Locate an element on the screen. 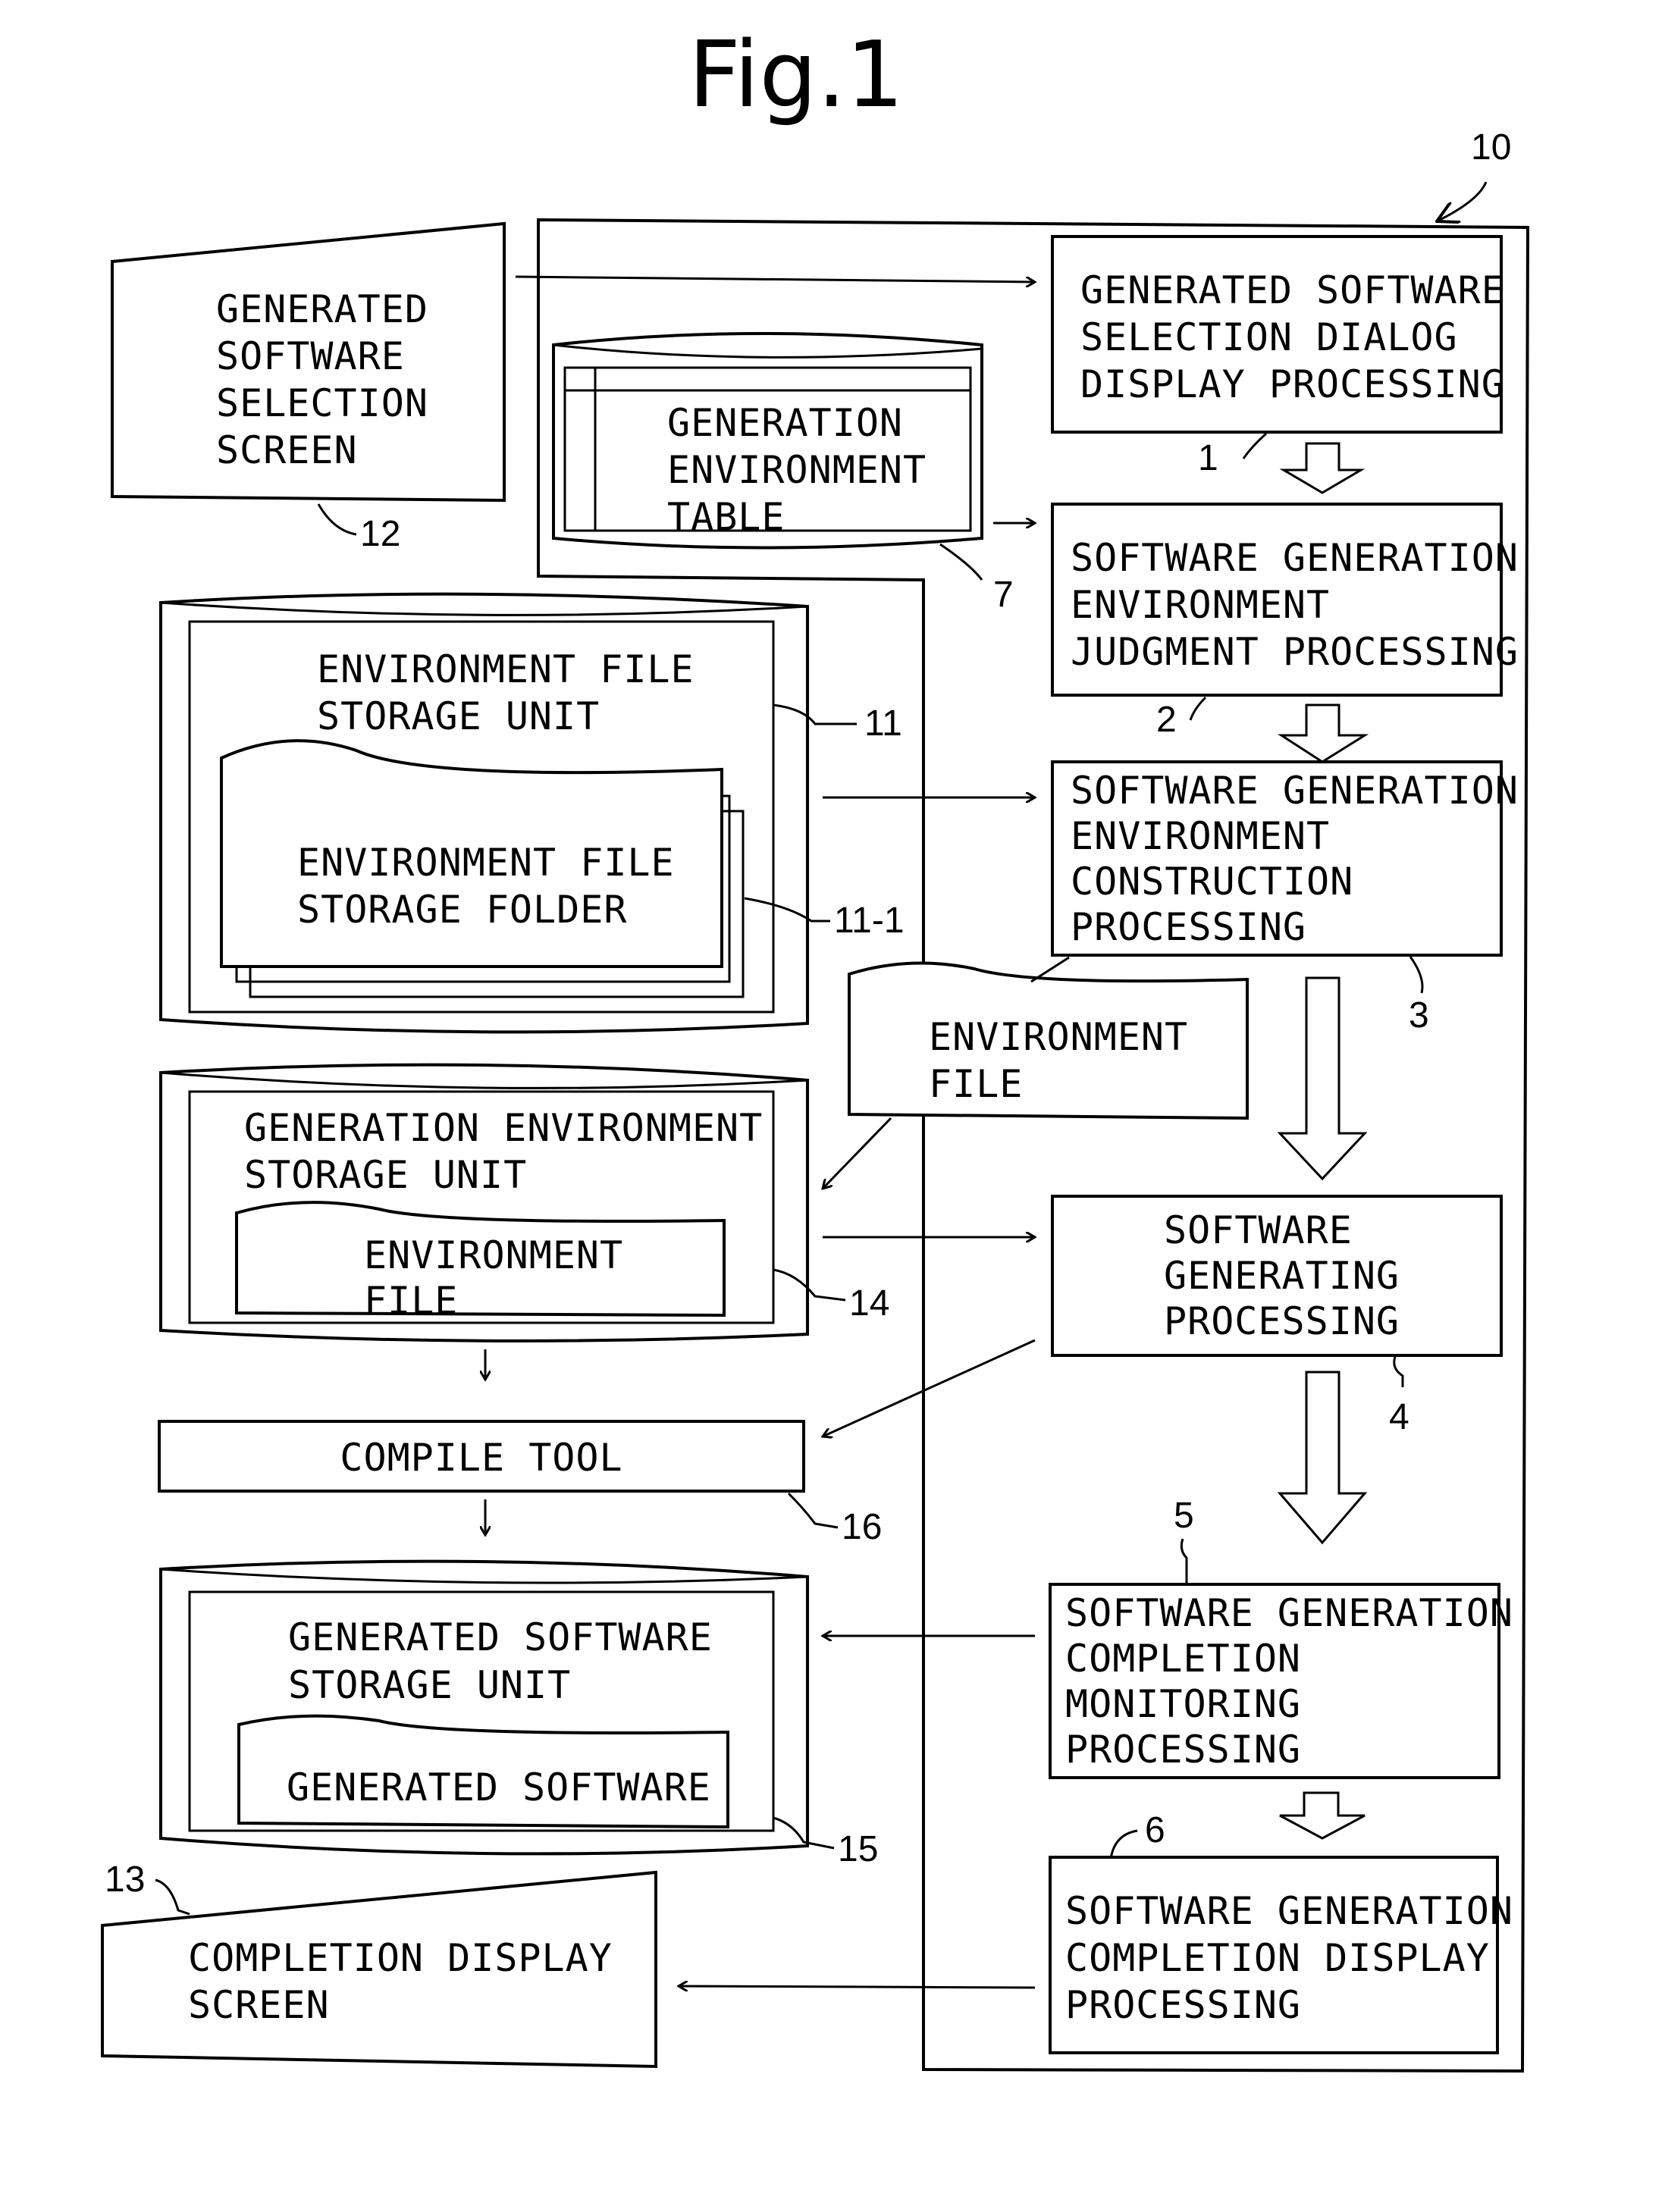 The image size is (1665, 2212). selection-screen-line: SOFTWARE is located at coordinates (311, 356).